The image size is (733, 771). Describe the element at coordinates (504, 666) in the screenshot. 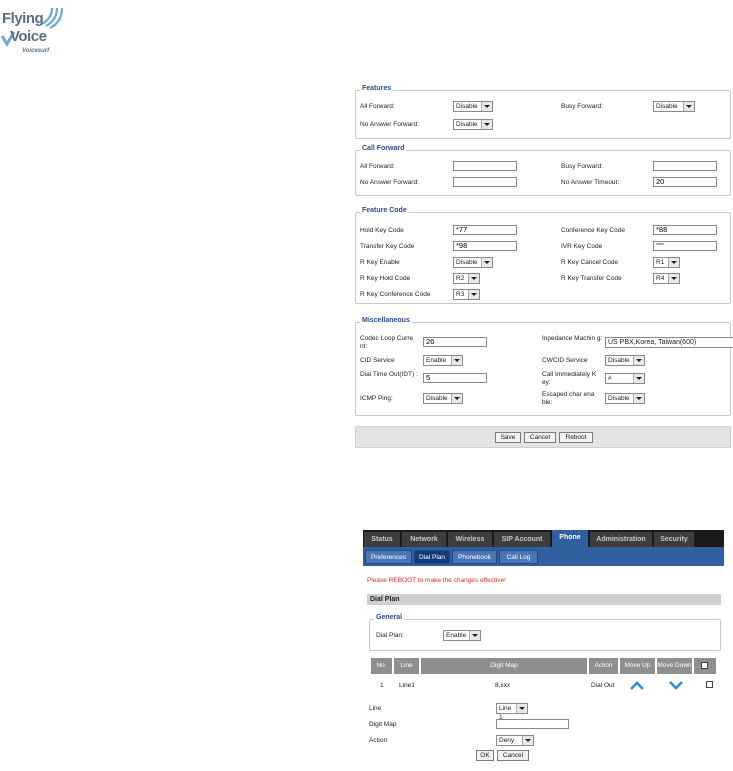

I see `column-header-digit-map: Digit Map` at that location.